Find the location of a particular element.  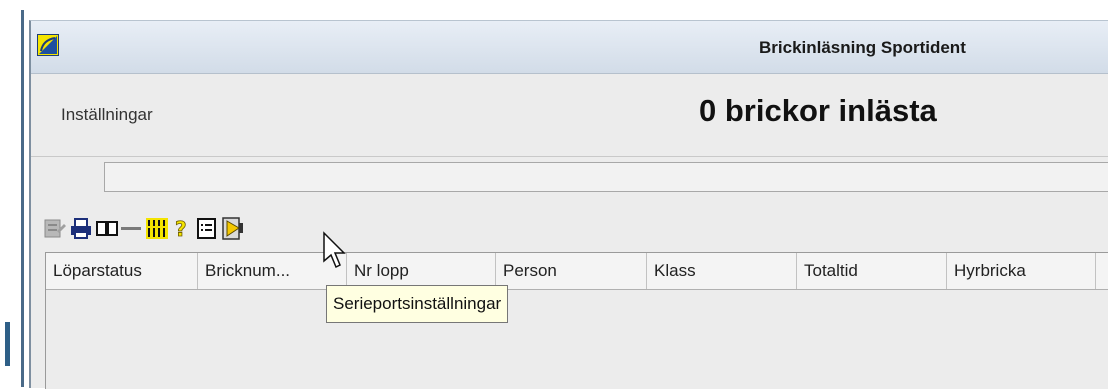

desktop-background is located at coordinates (554, 5).